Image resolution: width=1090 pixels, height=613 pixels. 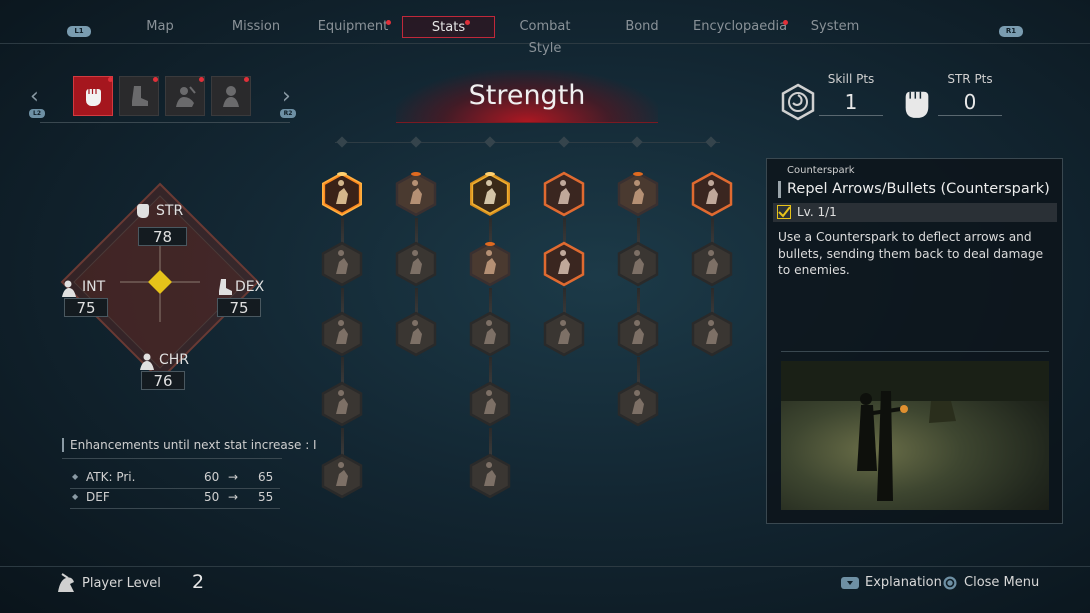 What do you see at coordinates (286, 96) in the screenshot?
I see `chevron-right-icon: ›` at bounding box center [286, 96].